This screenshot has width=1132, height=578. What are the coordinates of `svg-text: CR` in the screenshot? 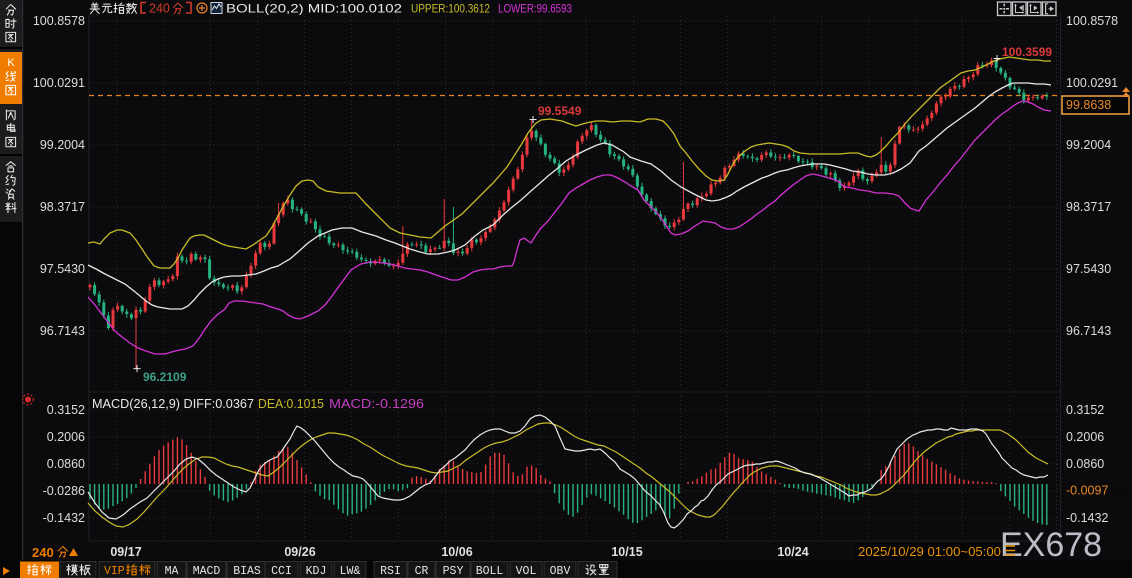 It's located at (422, 571).